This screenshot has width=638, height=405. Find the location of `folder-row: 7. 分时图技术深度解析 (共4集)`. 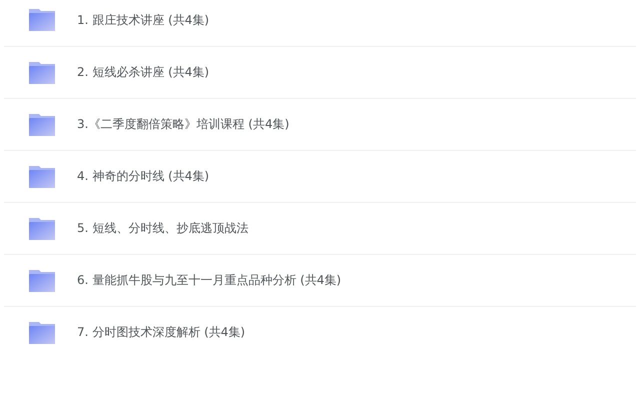

folder-row: 7. 分时图技术深度解析 (共4集) is located at coordinates (320, 332).